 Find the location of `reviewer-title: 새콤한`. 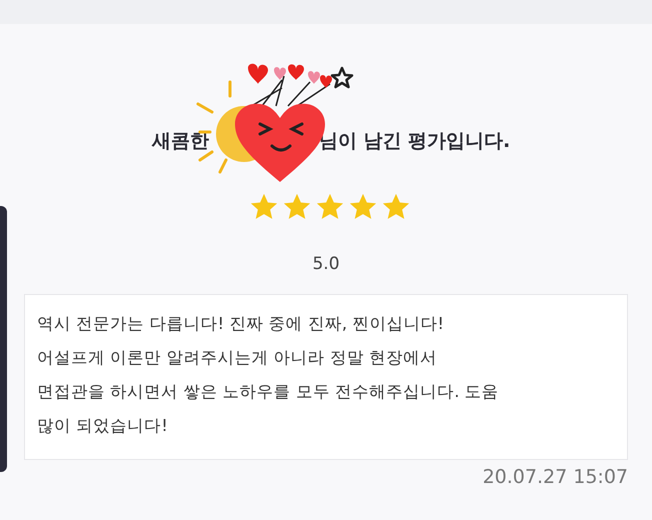

reviewer-title: 새콤한 is located at coordinates (180, 141).